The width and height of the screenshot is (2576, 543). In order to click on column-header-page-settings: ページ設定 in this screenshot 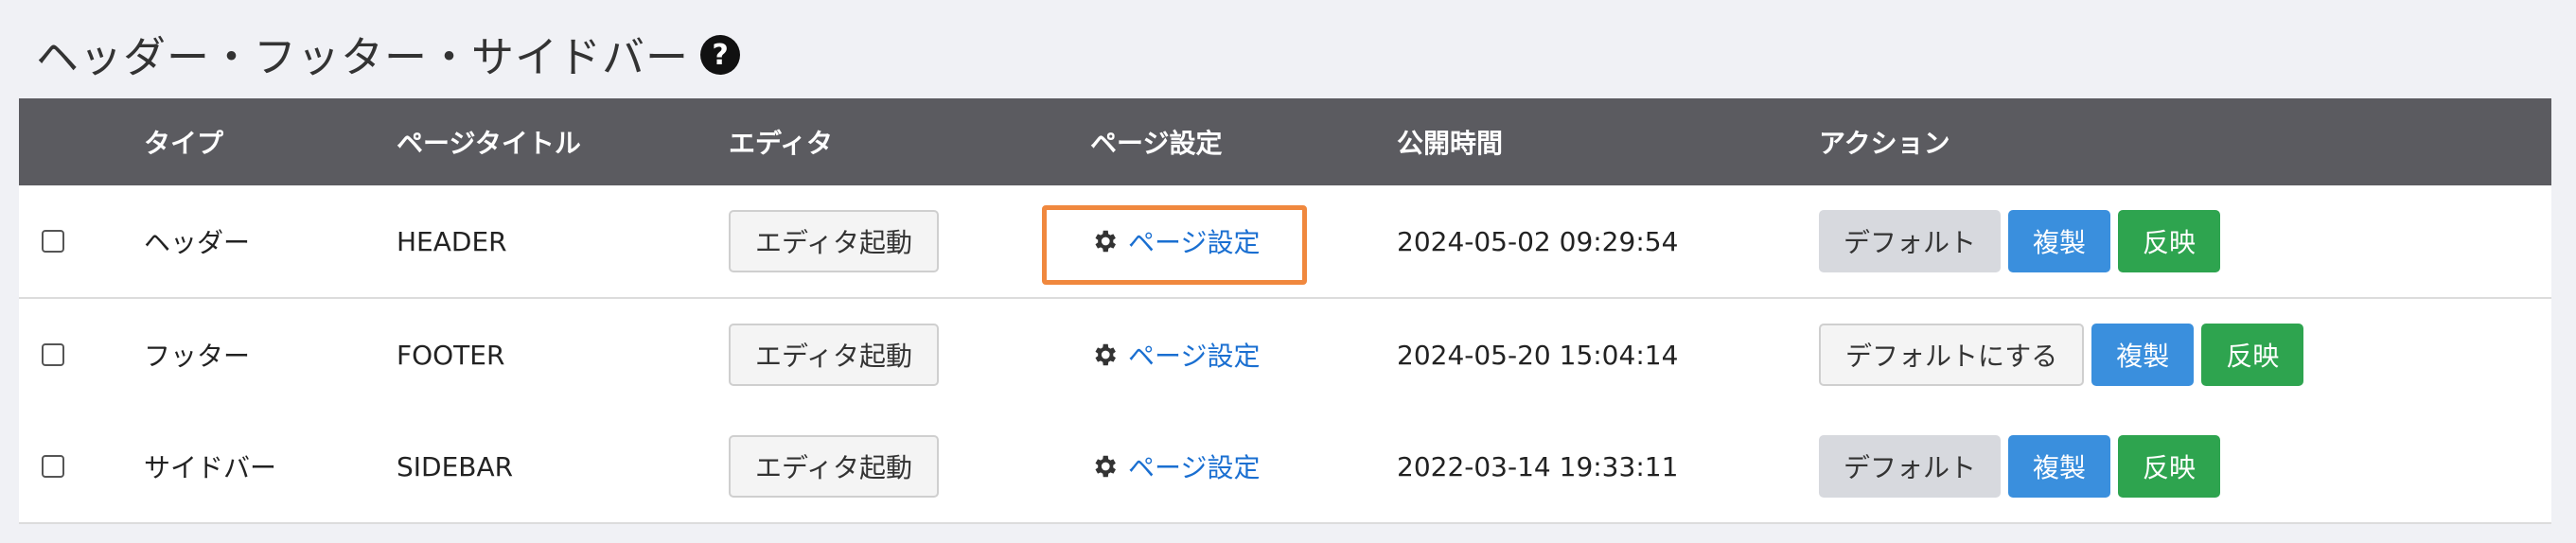, I will do `click(1156, 143)`.